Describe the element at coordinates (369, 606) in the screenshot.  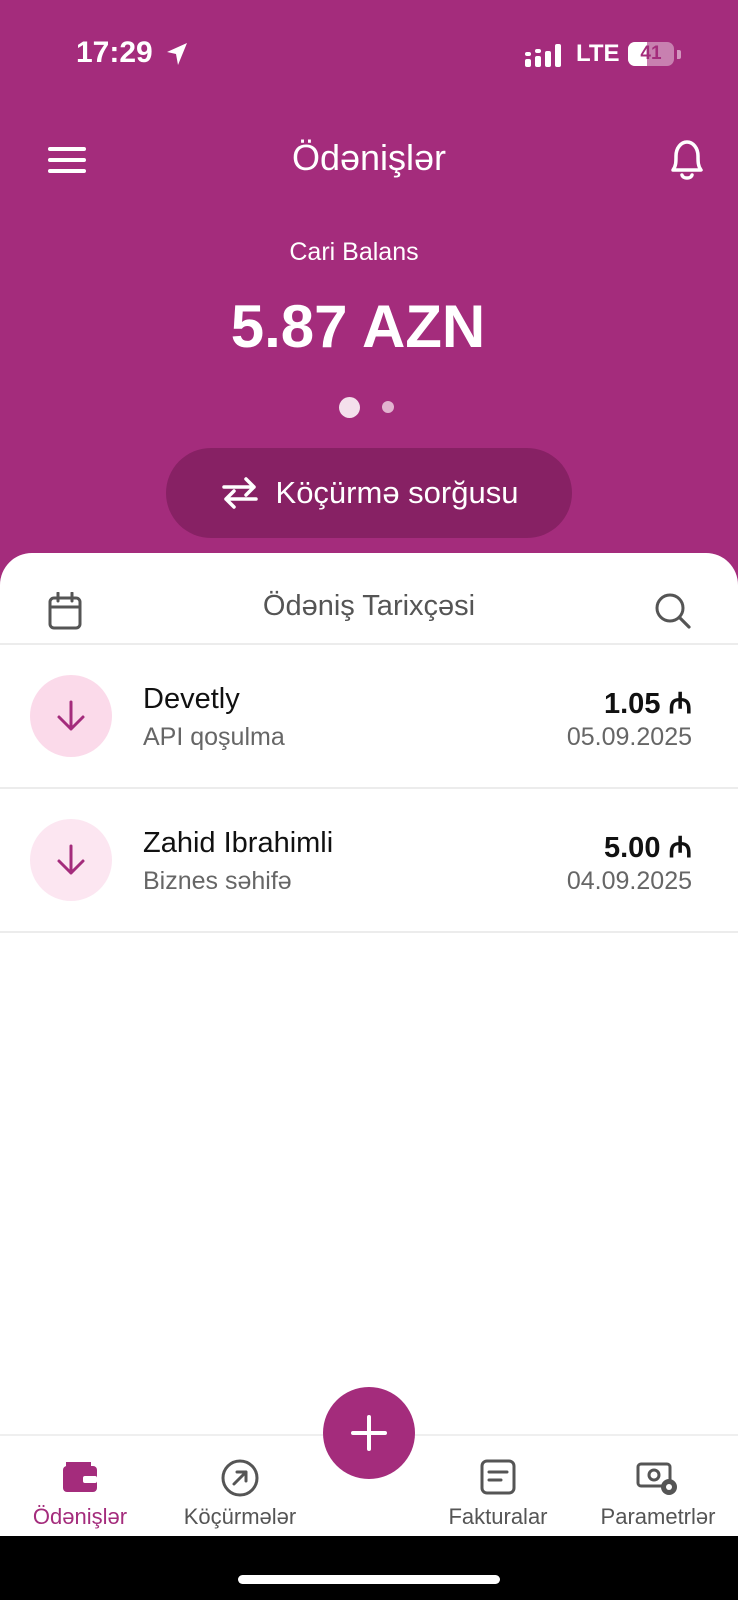
I see `history-title: Ödəniş Tarixçəsi` at that location.